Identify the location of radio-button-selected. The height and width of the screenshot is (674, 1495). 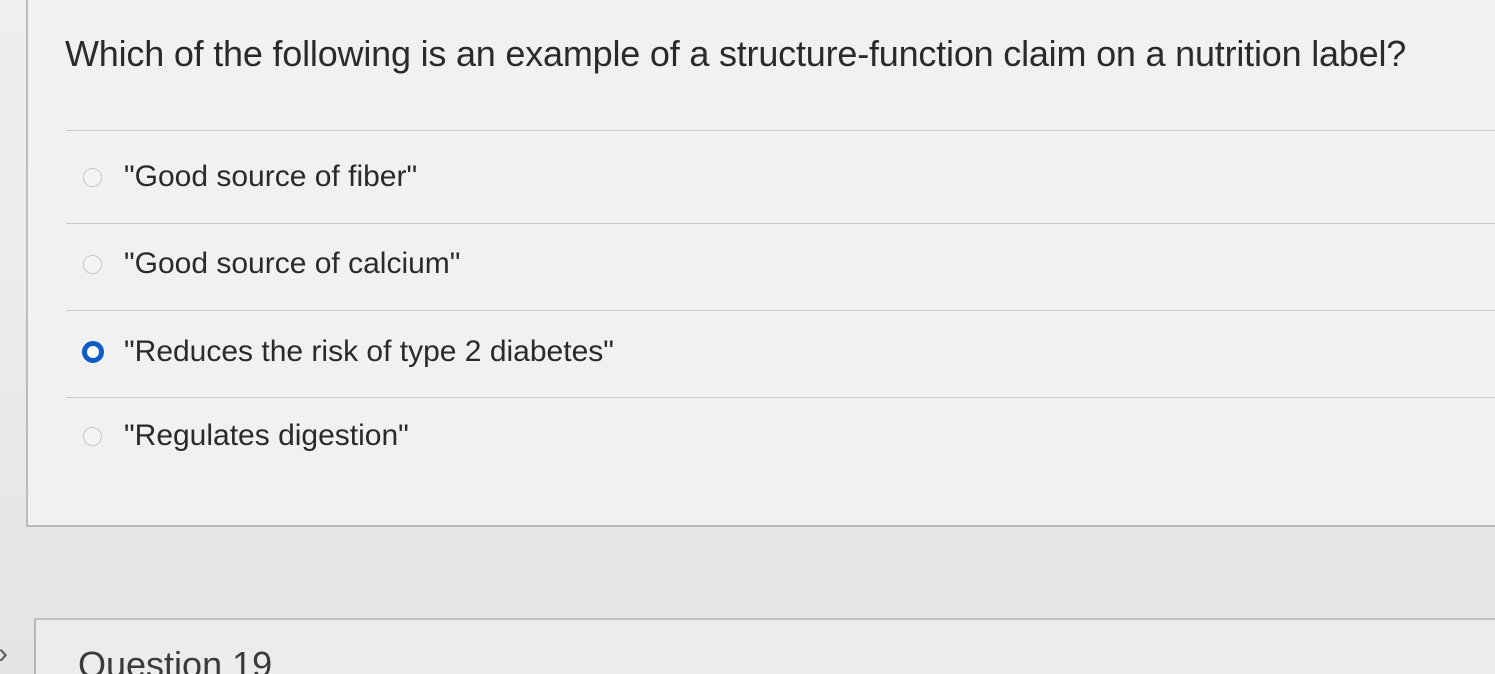
(93, 352).